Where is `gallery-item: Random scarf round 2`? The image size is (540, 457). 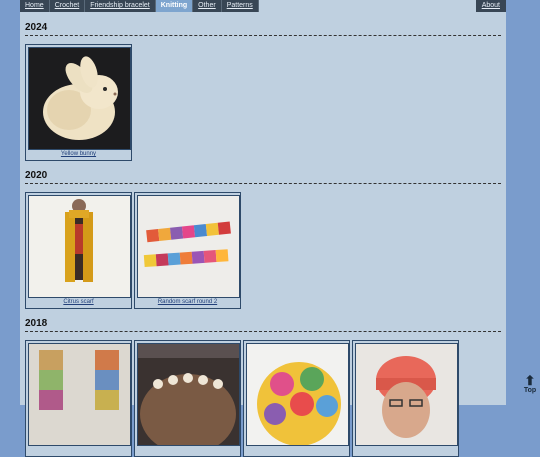
gallery-item: Random scarf round 2 is located at coordinates (187, 250).